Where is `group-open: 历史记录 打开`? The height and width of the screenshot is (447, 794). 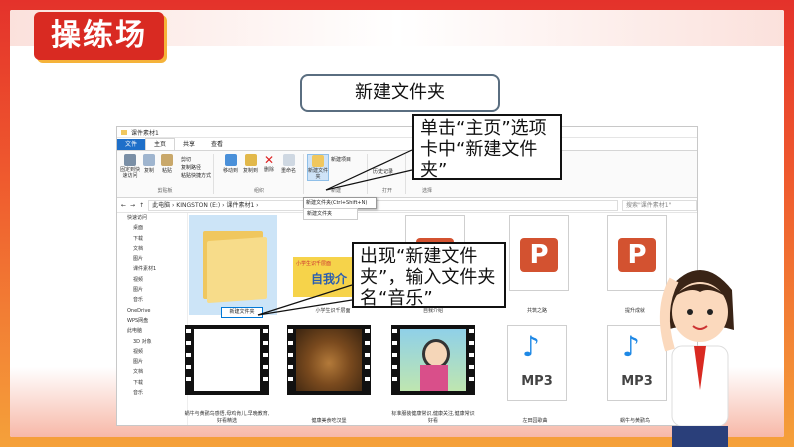 group-open: 历史记录 打开 is located at coordinates (387, 174).